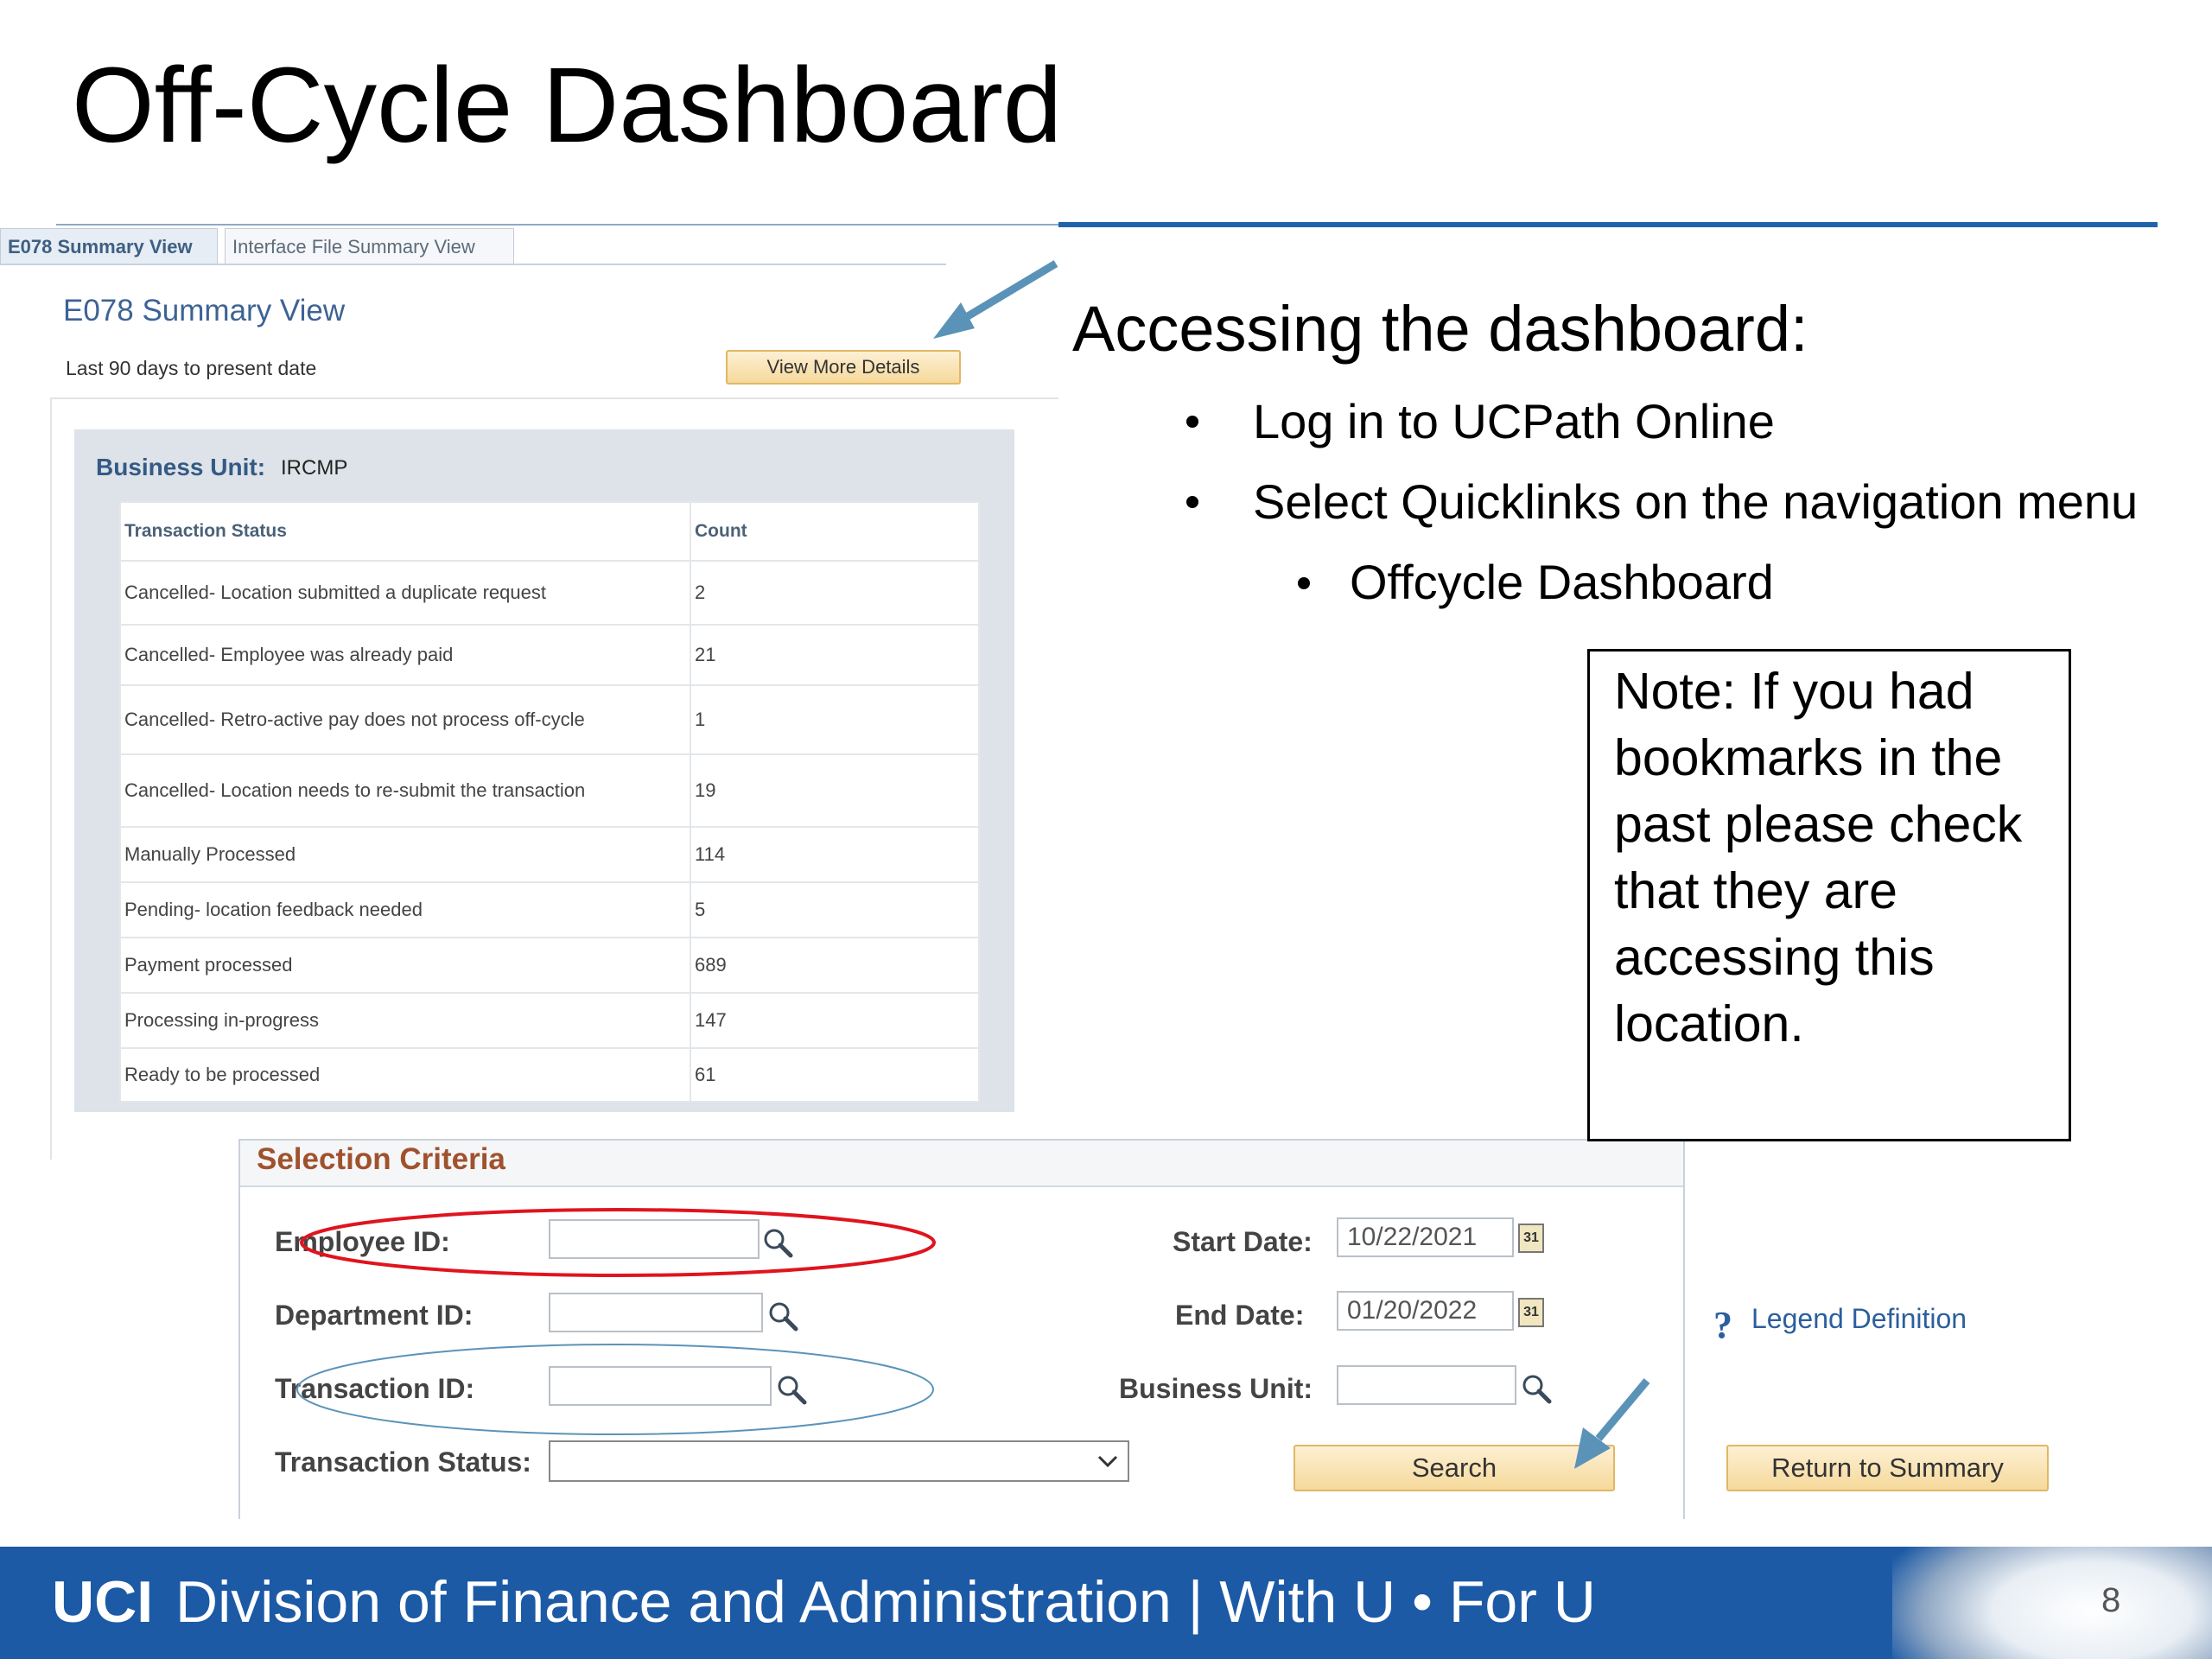 The width and height of the screenshot is (2212, 1659). Describe the element at coordinates (103, 1602) in the screenshot. I see `footer-brand: UCI` at that location.